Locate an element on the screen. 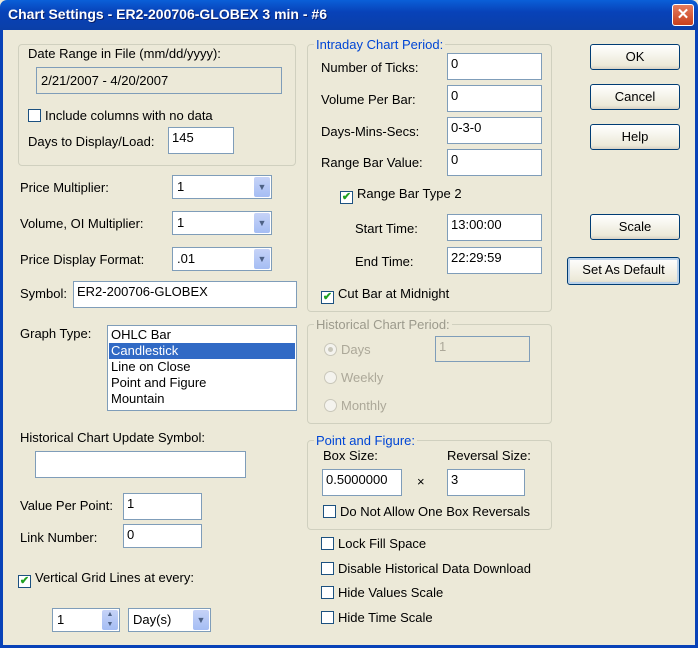  price-multiplier-label: Price Multiplier: is located at coordinates (64, 187).